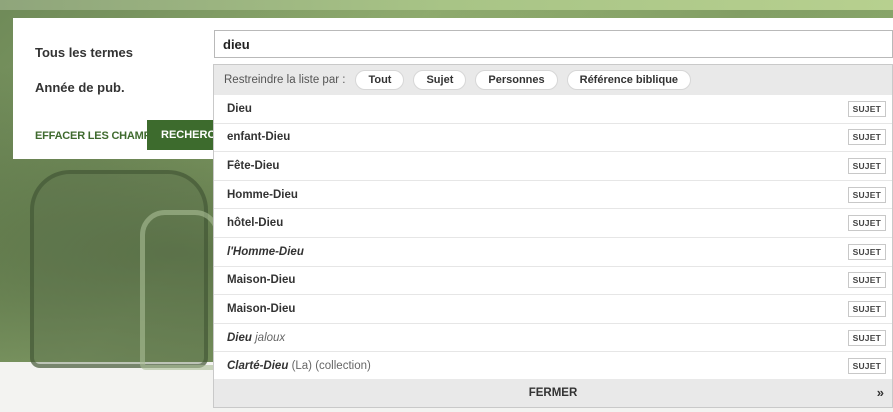 This screenshot has height=412, width=893. Describe the element at coordinates (553, 166) in the screenshot. I see `suggestion-item: Fête-Dieu SUJET` at that location.